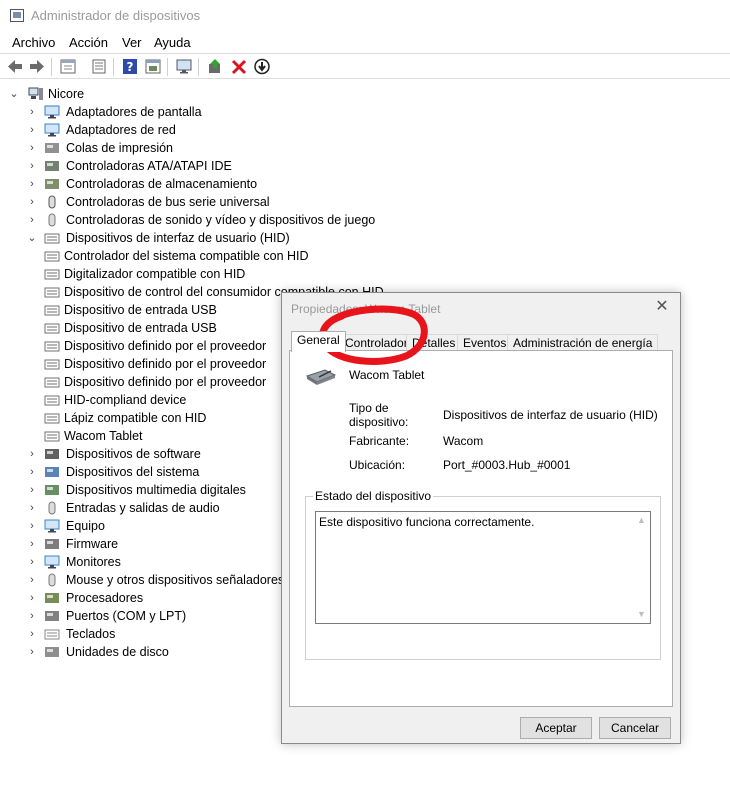 The height and width of the screenshot is (800, 730). I want to click on tree-item-label: Procesadores, so click(105, 598).